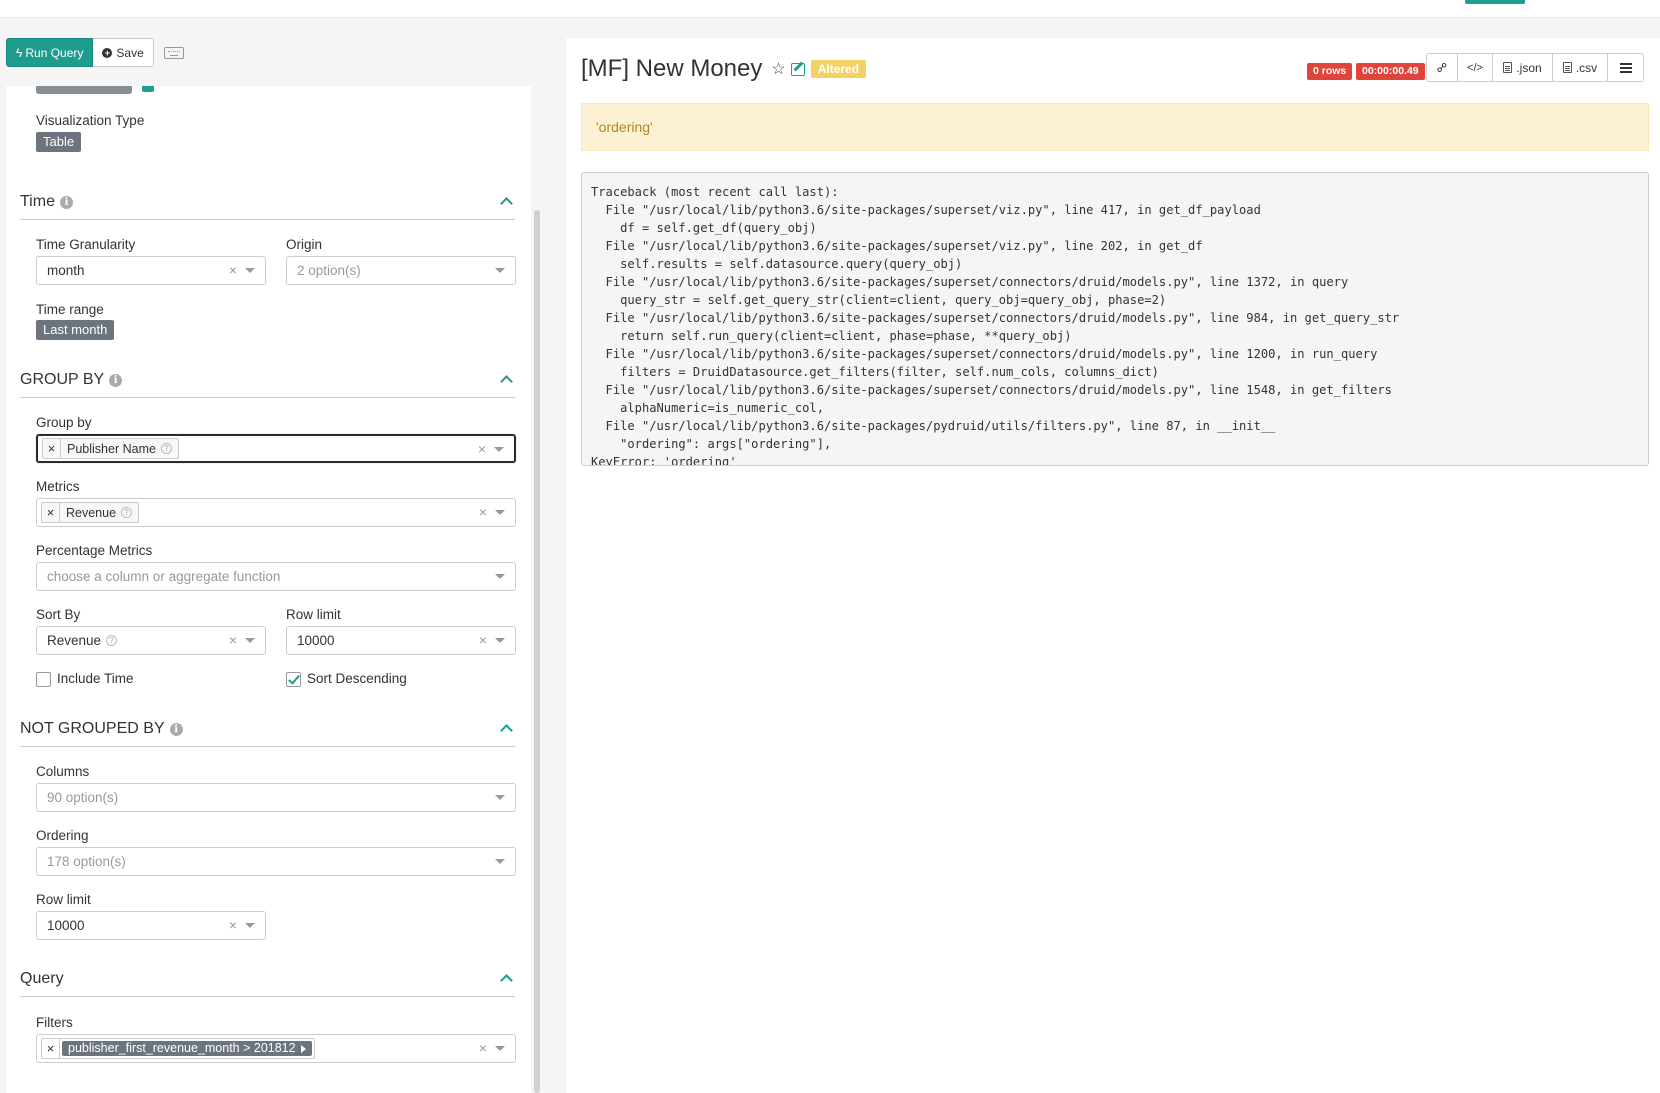 This screenshot has height=1093, width=1660. I want to click on time-granularity-select: month ×, so click(151, 270).